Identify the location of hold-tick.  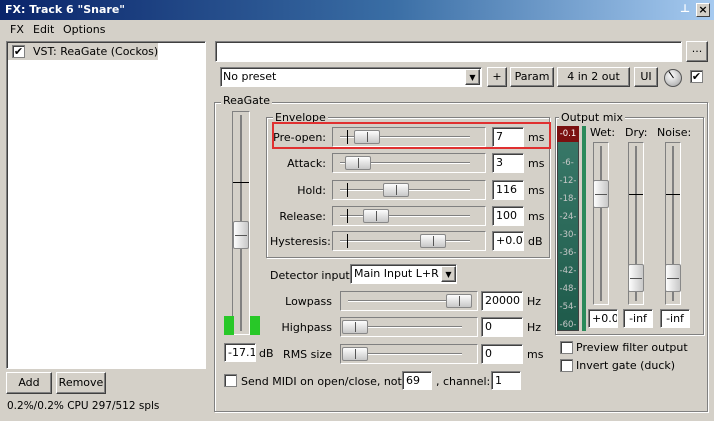
(347, 190).